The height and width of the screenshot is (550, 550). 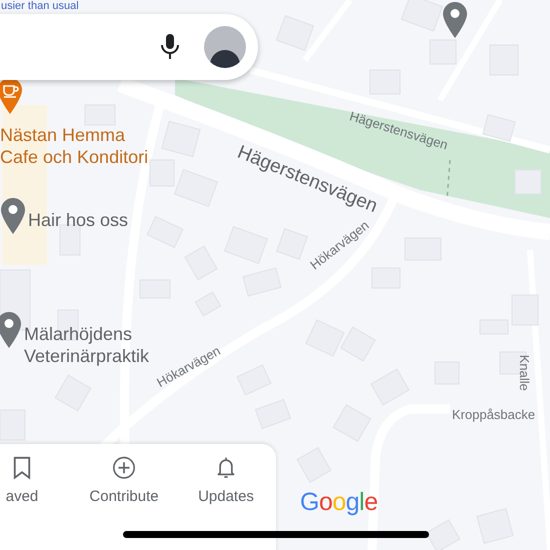 What do you see at coordinates (31, 482) in the screenshot?
I see `nav-tab: aved` at bounding box center [31, 482].